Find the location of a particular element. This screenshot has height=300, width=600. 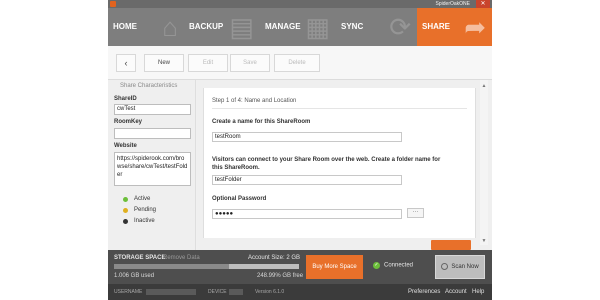

status-active: Active is located at coordinates (136, 199).